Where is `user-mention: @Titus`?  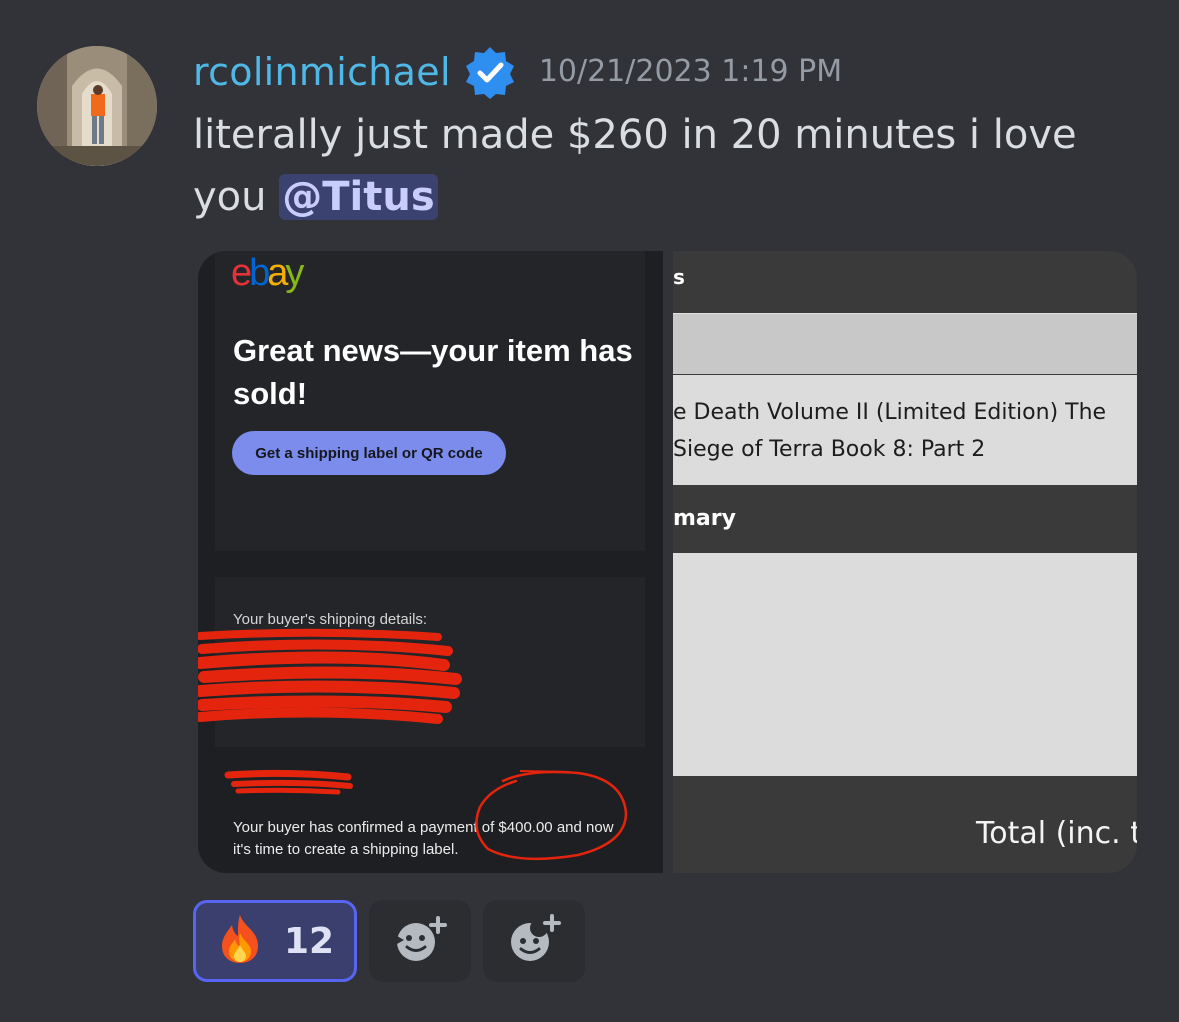
user-mention: @Titus is located at coordinates (358, 197).